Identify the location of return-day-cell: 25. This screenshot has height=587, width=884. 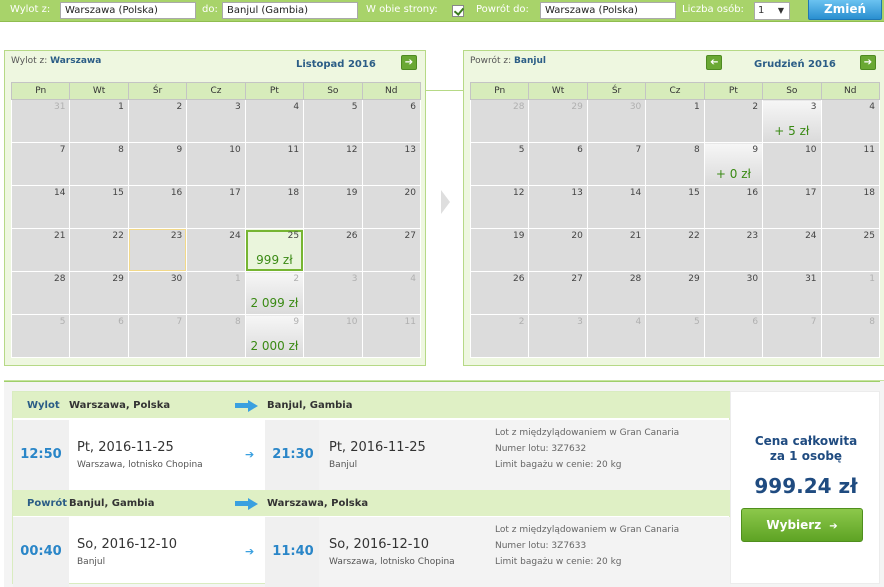
(850, 250).